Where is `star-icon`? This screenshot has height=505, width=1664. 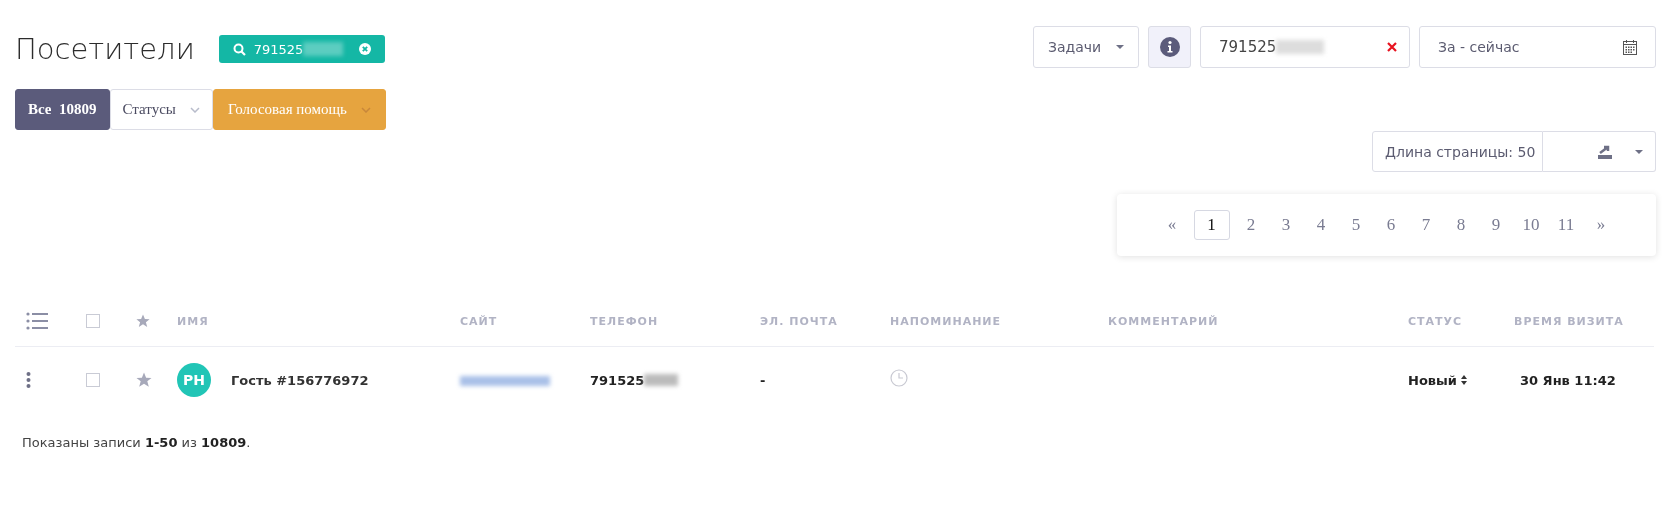
star-icon is located at coordinates (143, 321).